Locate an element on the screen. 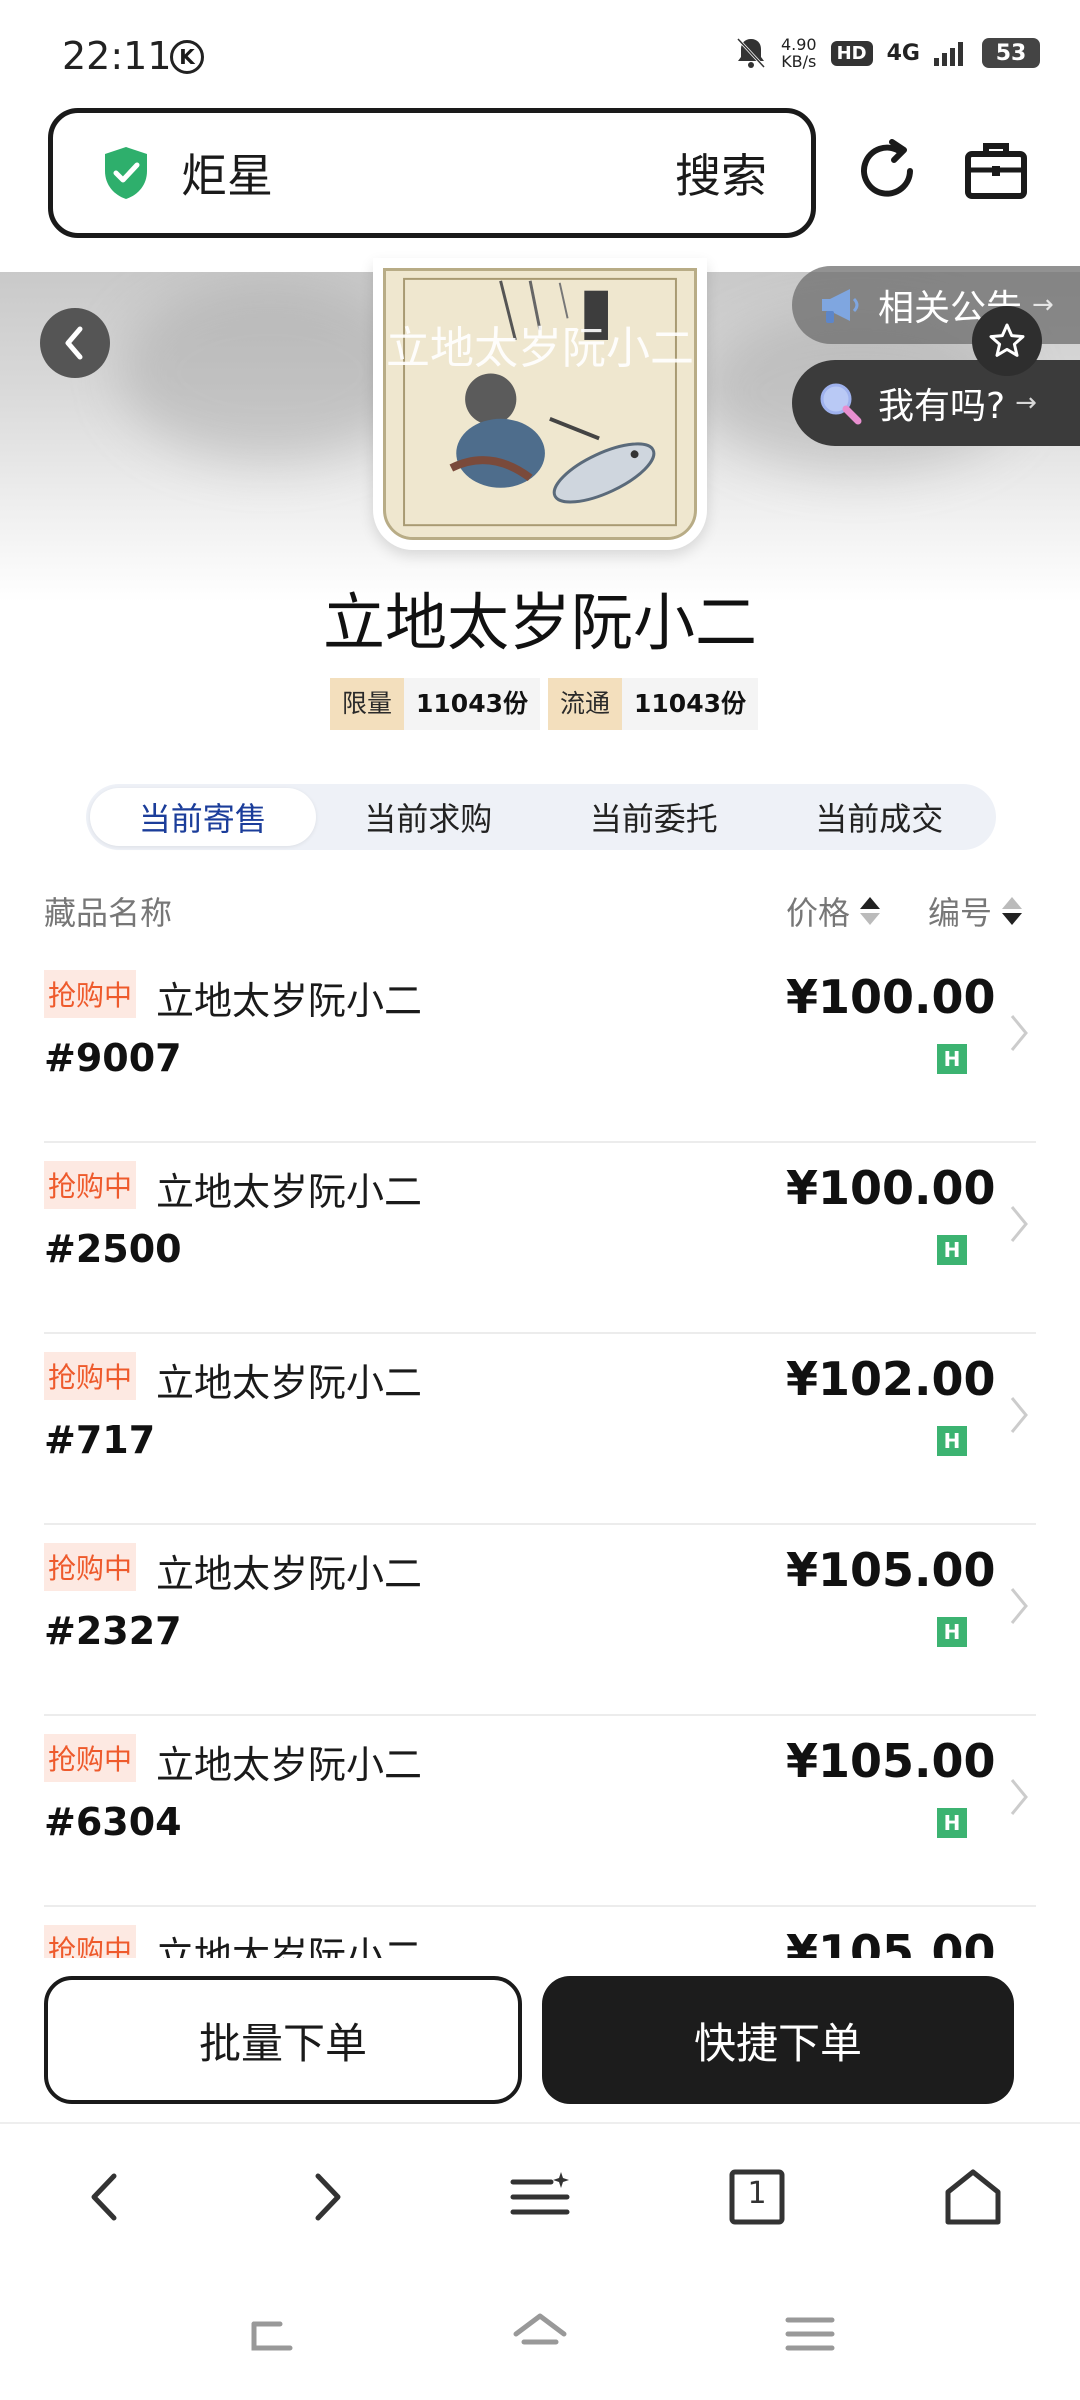 This screenshot has width=1080, height=2400. artwork-image is located at coordinates (540, 404).